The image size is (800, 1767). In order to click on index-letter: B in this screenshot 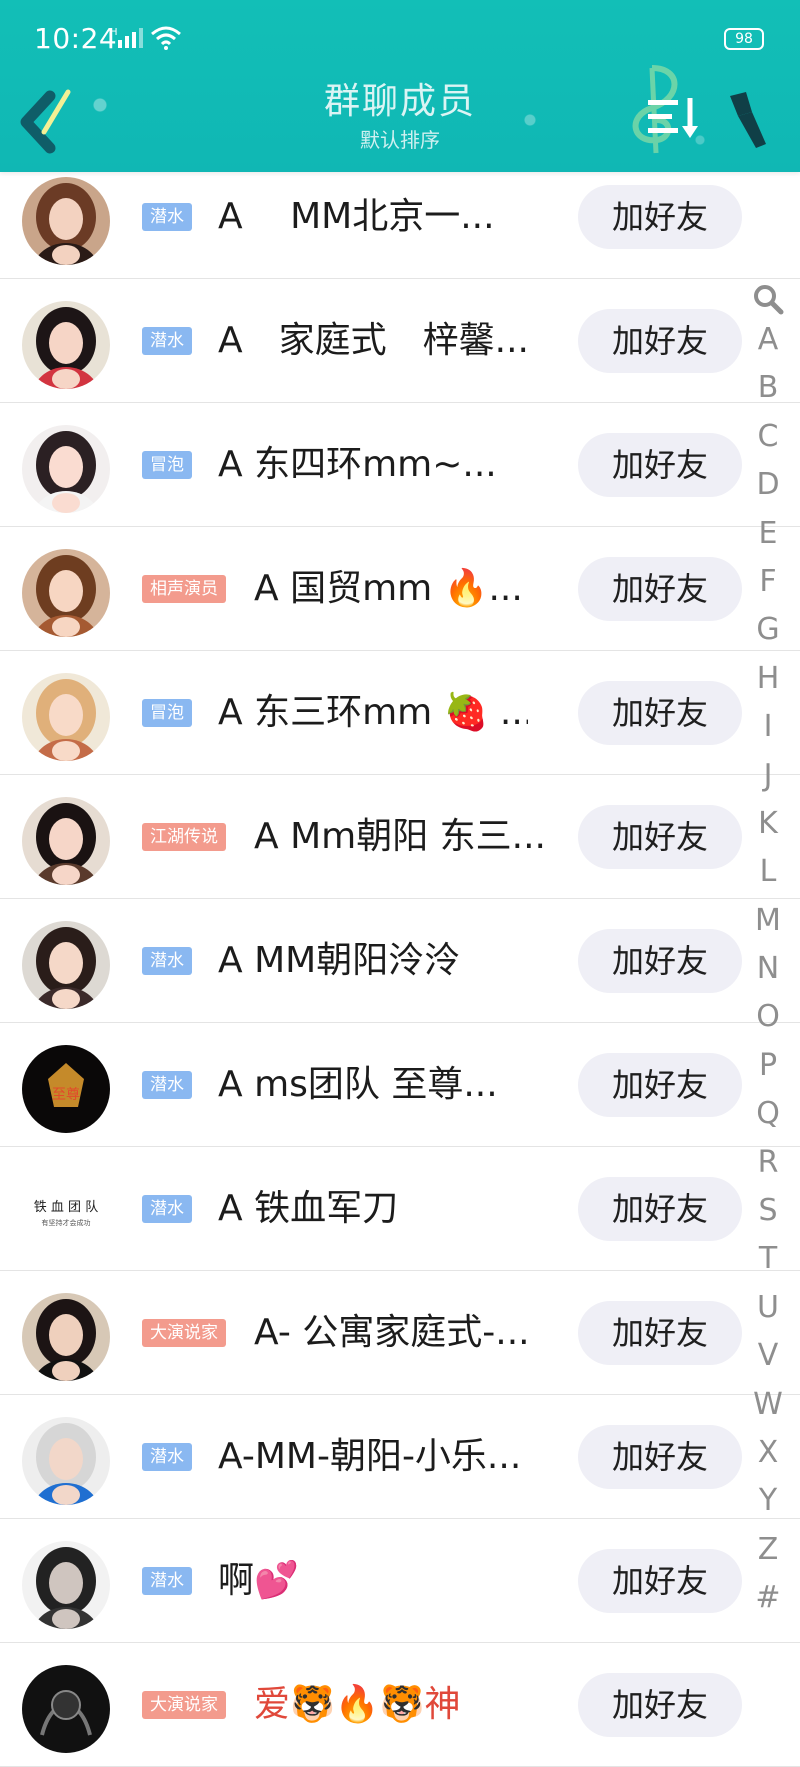, I will do `click(768, 388)`.